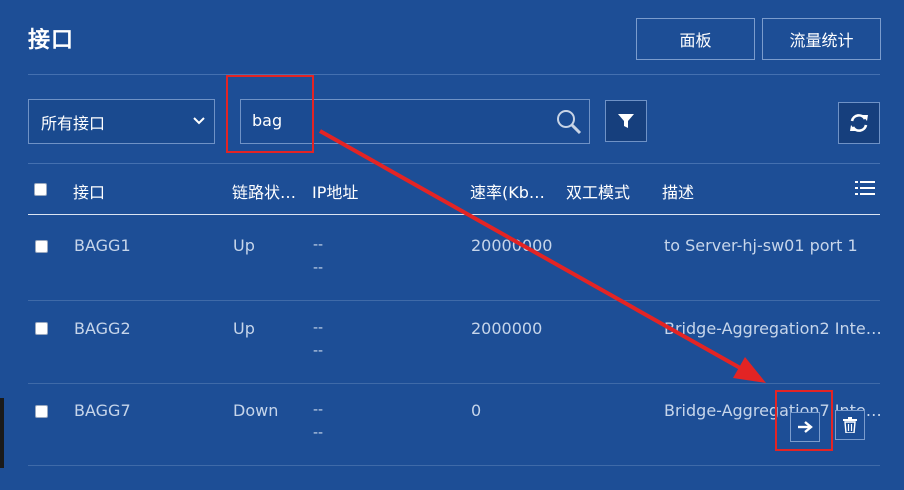 This screenshot has width=904, height=490. What do you see at coordinates (695, 39) in the screenshot?
I see `panel-button: 面板` at bounding box center [695, 39].